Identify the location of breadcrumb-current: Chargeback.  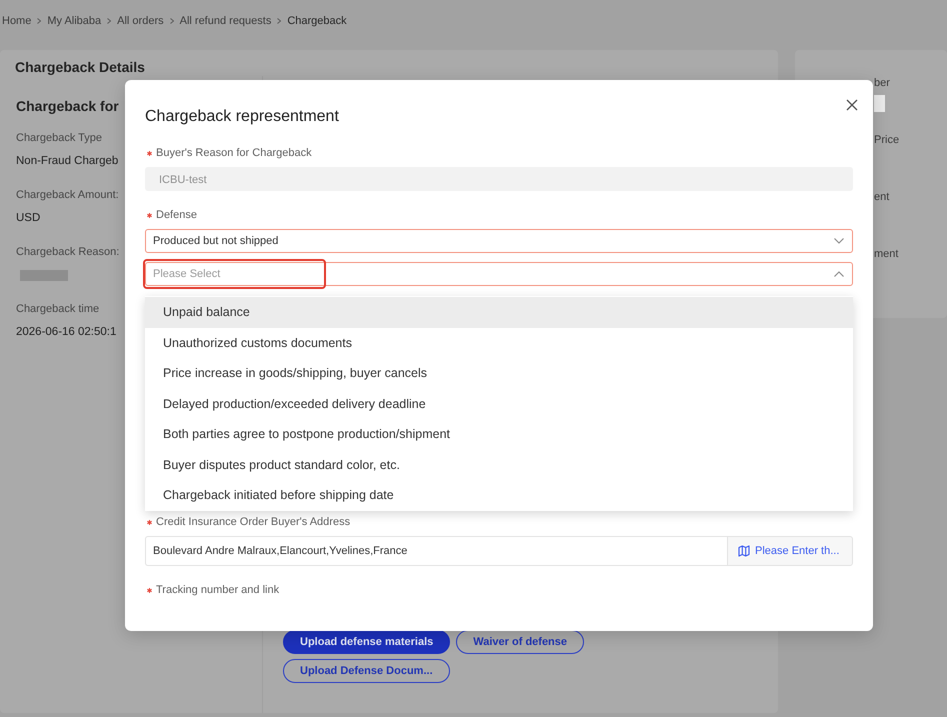
(317, 21).